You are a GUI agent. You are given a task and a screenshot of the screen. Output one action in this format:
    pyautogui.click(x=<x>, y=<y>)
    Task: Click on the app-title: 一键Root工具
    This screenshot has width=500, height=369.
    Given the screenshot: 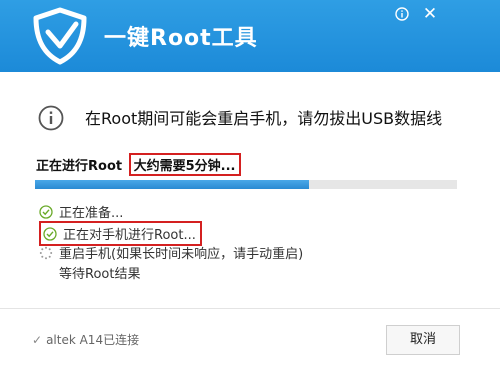 What is the action you would take?
    pyautogui.click(x=181, y=38)
    